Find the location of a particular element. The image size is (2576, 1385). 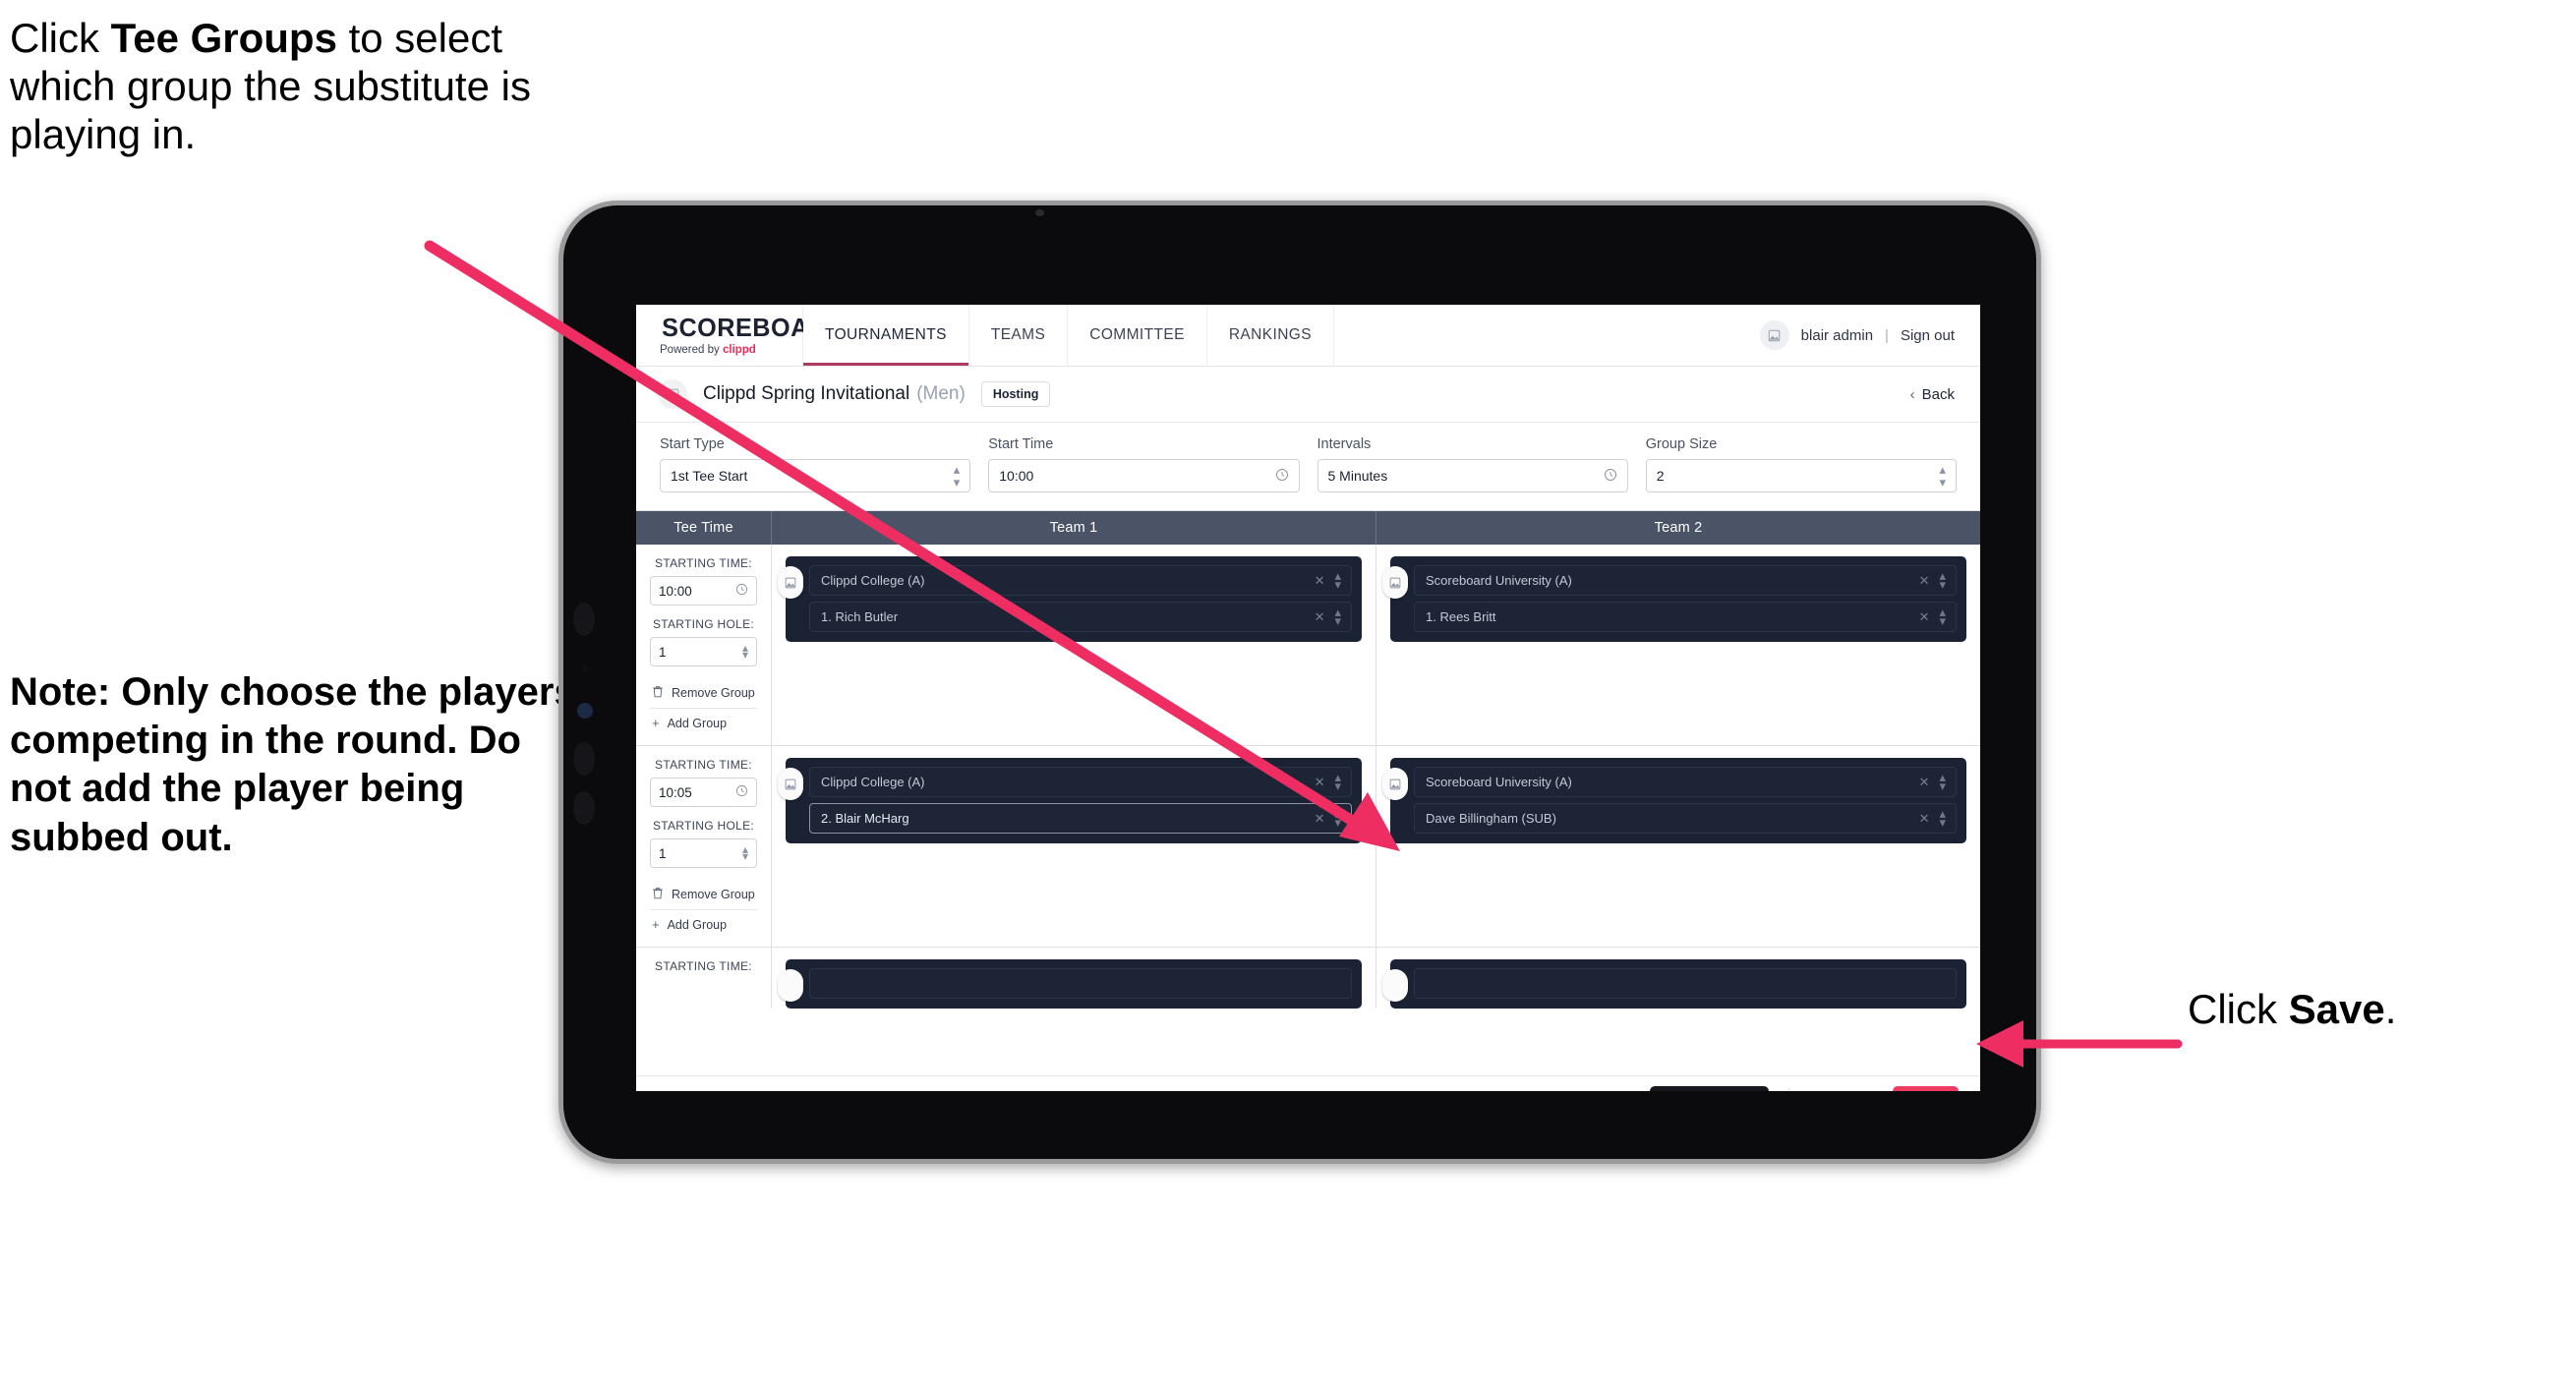

cancel-button: Cancel is located at coordinates (1847, 1089).